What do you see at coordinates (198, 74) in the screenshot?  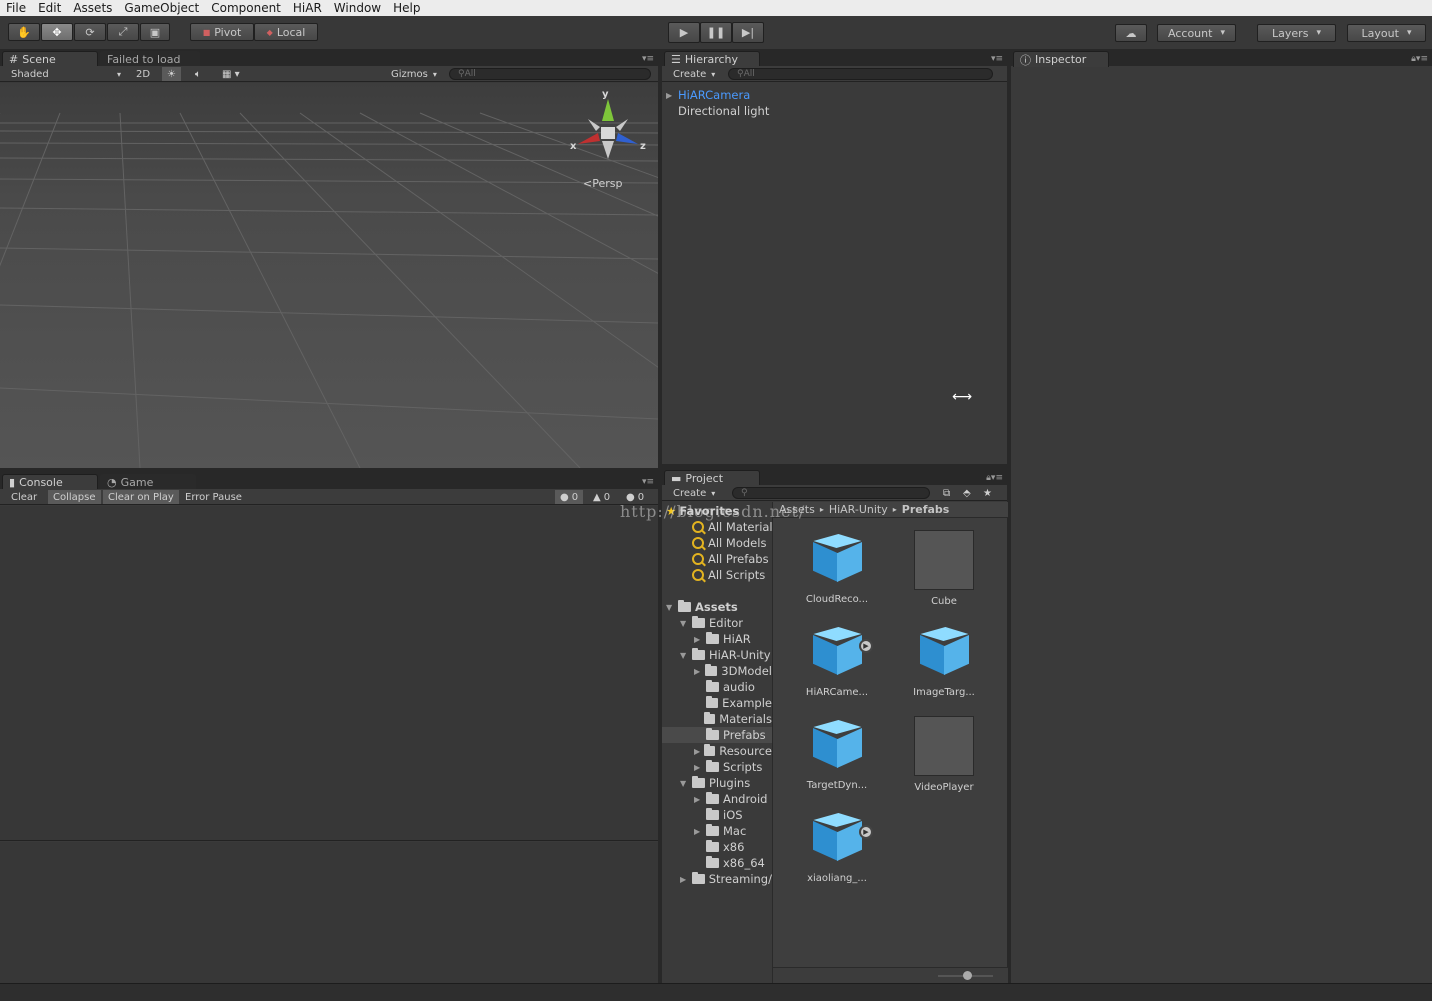 I see `audio-icon: 🔈︎` at bounding box center [198, 74].